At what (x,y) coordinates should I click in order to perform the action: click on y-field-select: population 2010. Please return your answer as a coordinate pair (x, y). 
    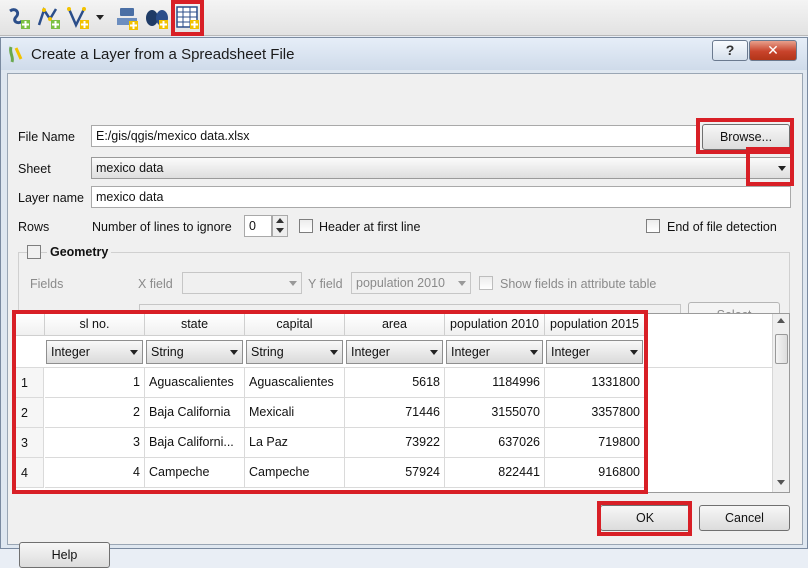
    Looking at the image, I should click on (411, 283).